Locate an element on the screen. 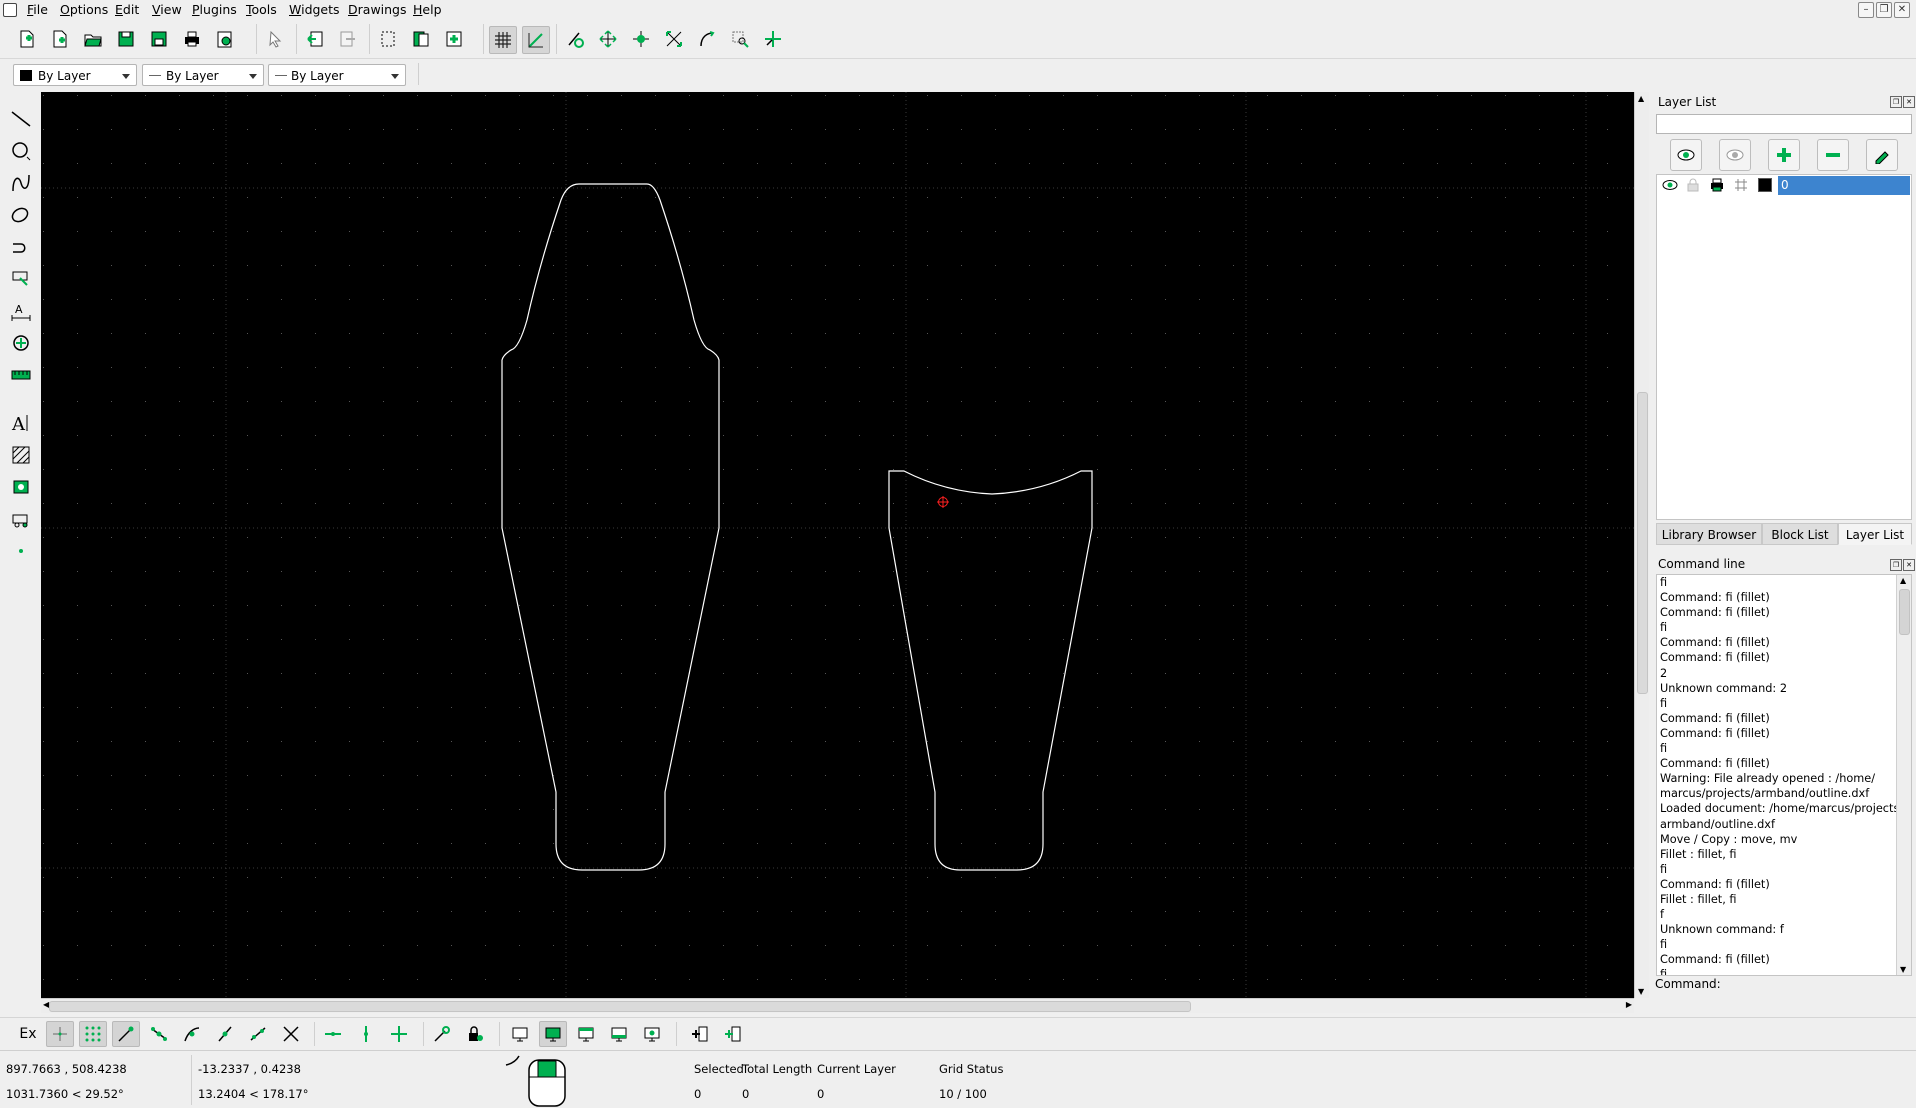  edit-layer-button is located at coordinates (1882, 155).